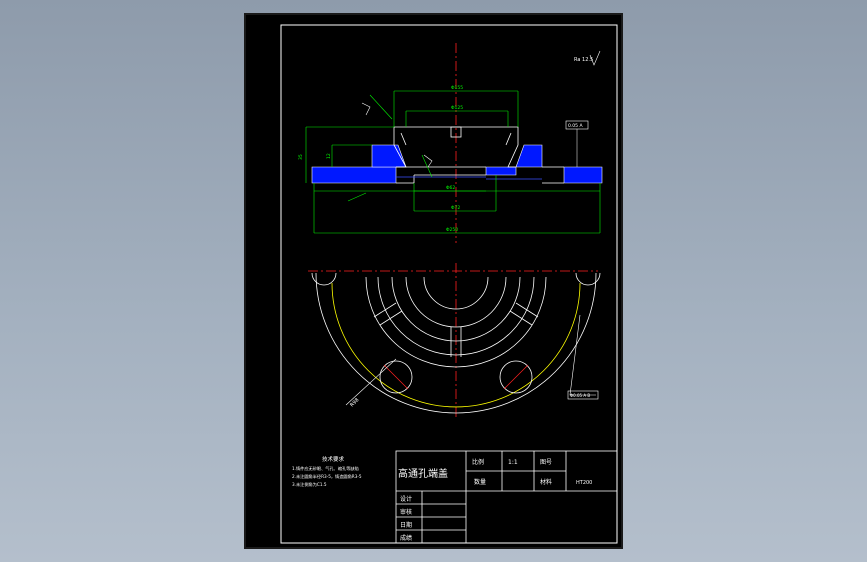 The width and height of the screenshot is (867, 562). I want to click on dim-pcd: R98, so click(354, 402).